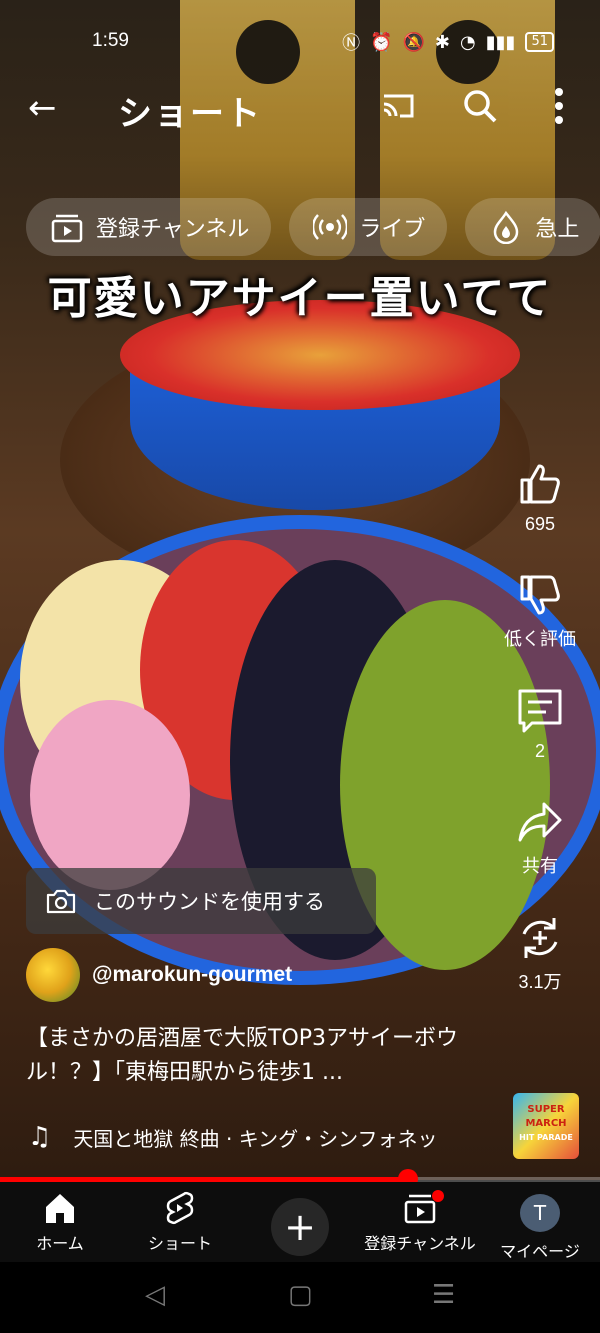 This screenshot has height=1333, width=600. What do you see at coordinates (255, 1138) in the screenshot?
I see `music-track: 天国と地獄 終曲 · キング・シンフォネッ` at bounding box center [255, 1138].